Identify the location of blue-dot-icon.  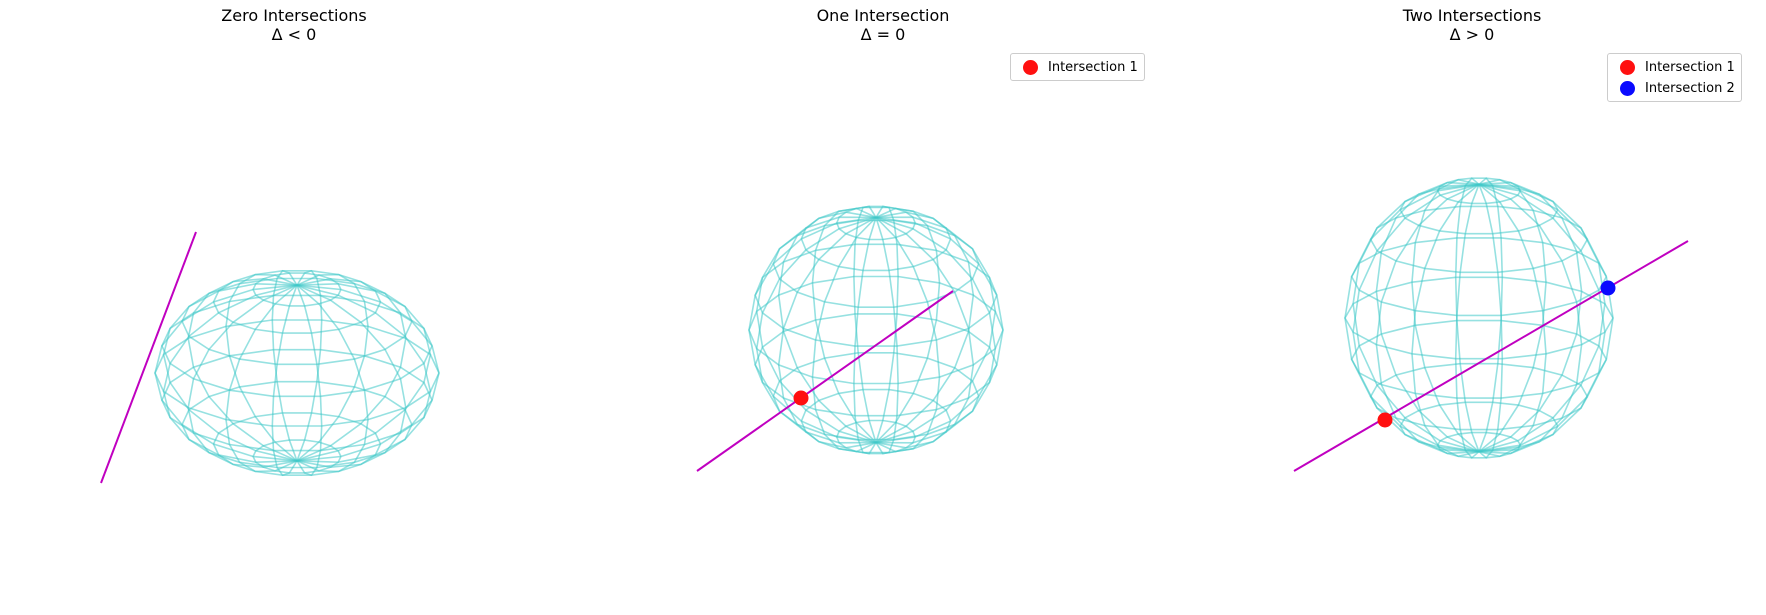
(1627, 88).